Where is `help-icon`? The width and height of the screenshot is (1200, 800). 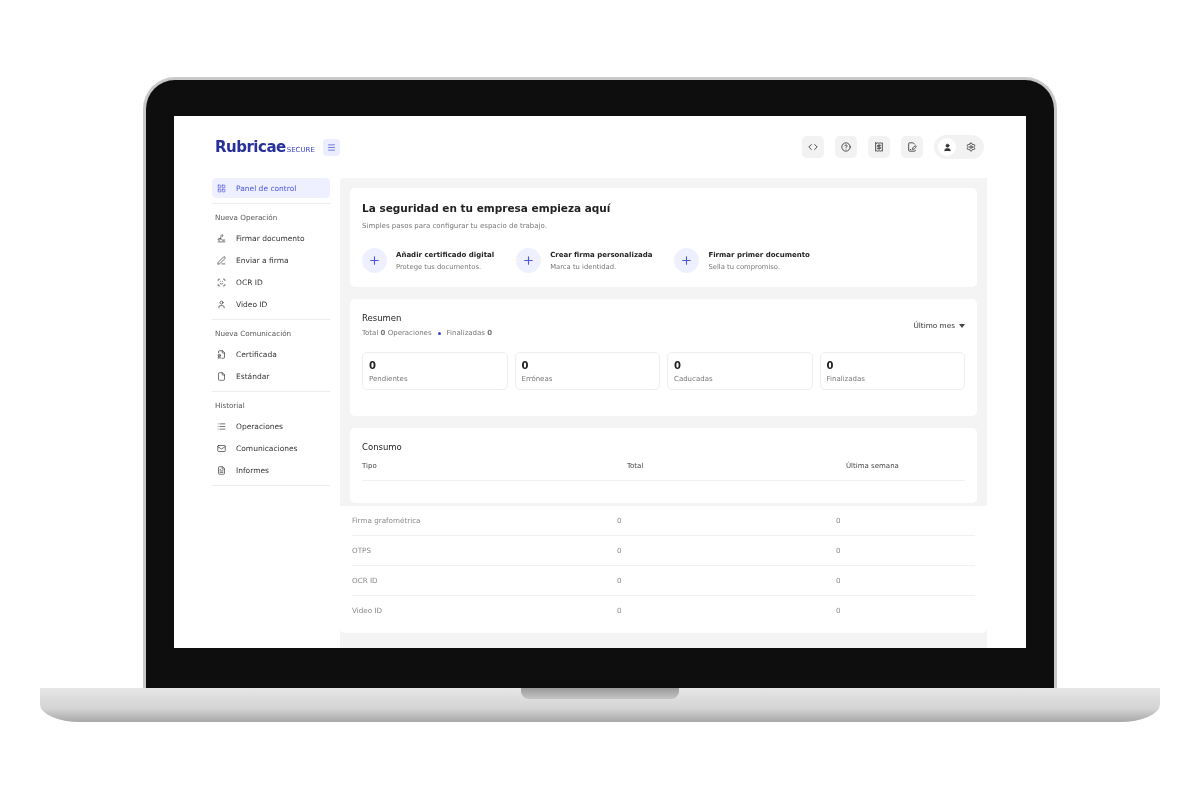
help-icon is located at coordinates (846, 147).